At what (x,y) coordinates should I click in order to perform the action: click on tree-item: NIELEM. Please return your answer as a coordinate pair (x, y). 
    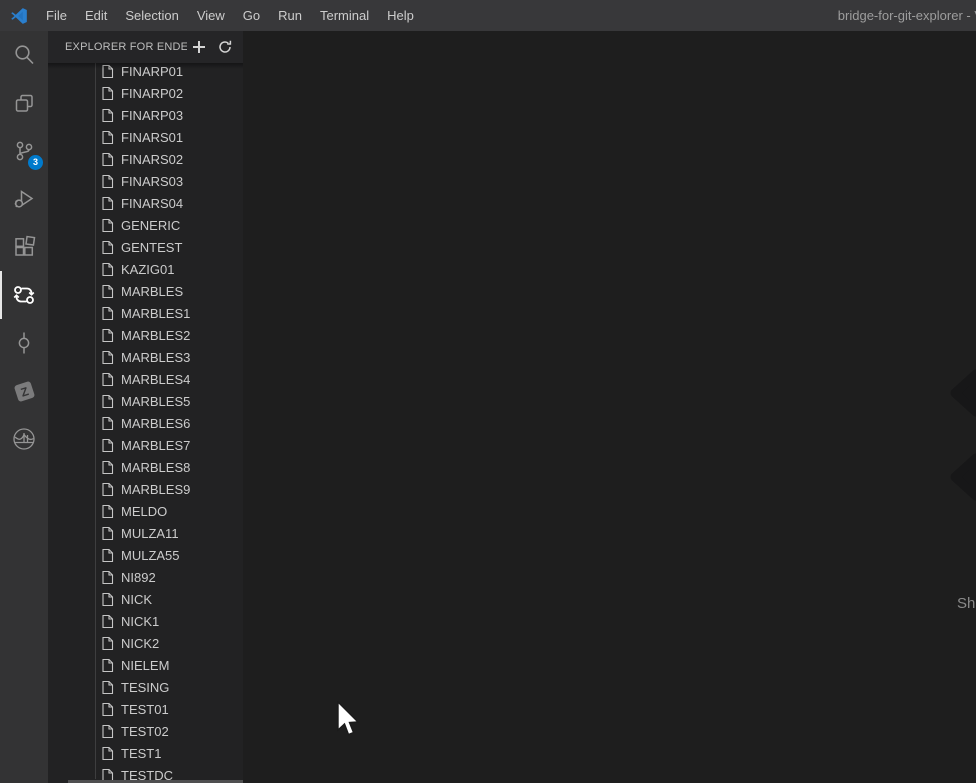
    Looking at the image, I should click on (145, 665).